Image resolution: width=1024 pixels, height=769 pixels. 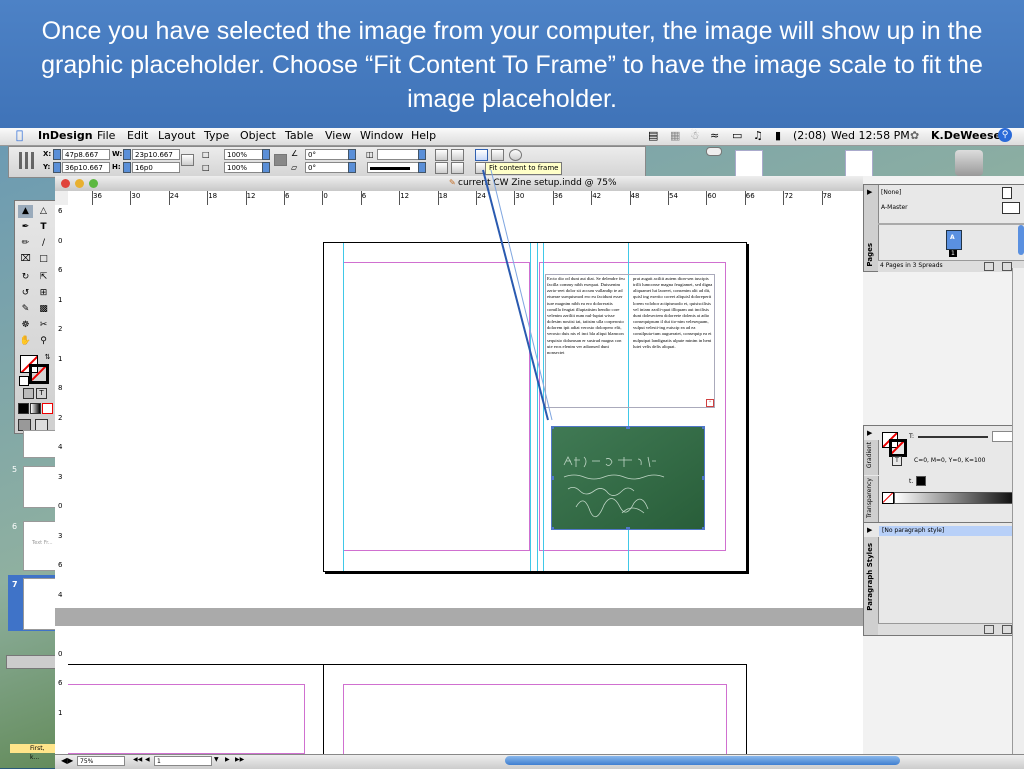 What do you see at coordinates (147, 759) in the screenshot?
I see `prev-page-icon: ◀` at bounding box center [147, 759].